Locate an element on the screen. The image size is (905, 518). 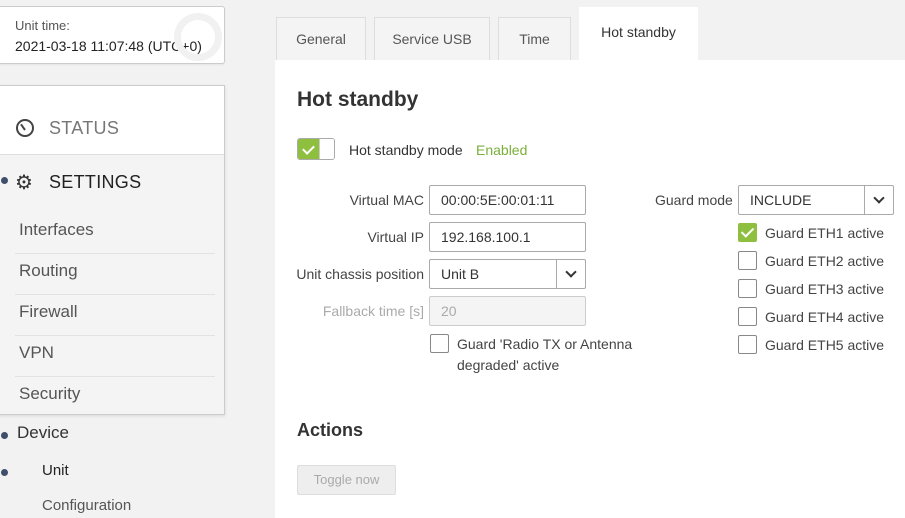
hot-standby-status: Enabled is located at coordinates (502, 150).